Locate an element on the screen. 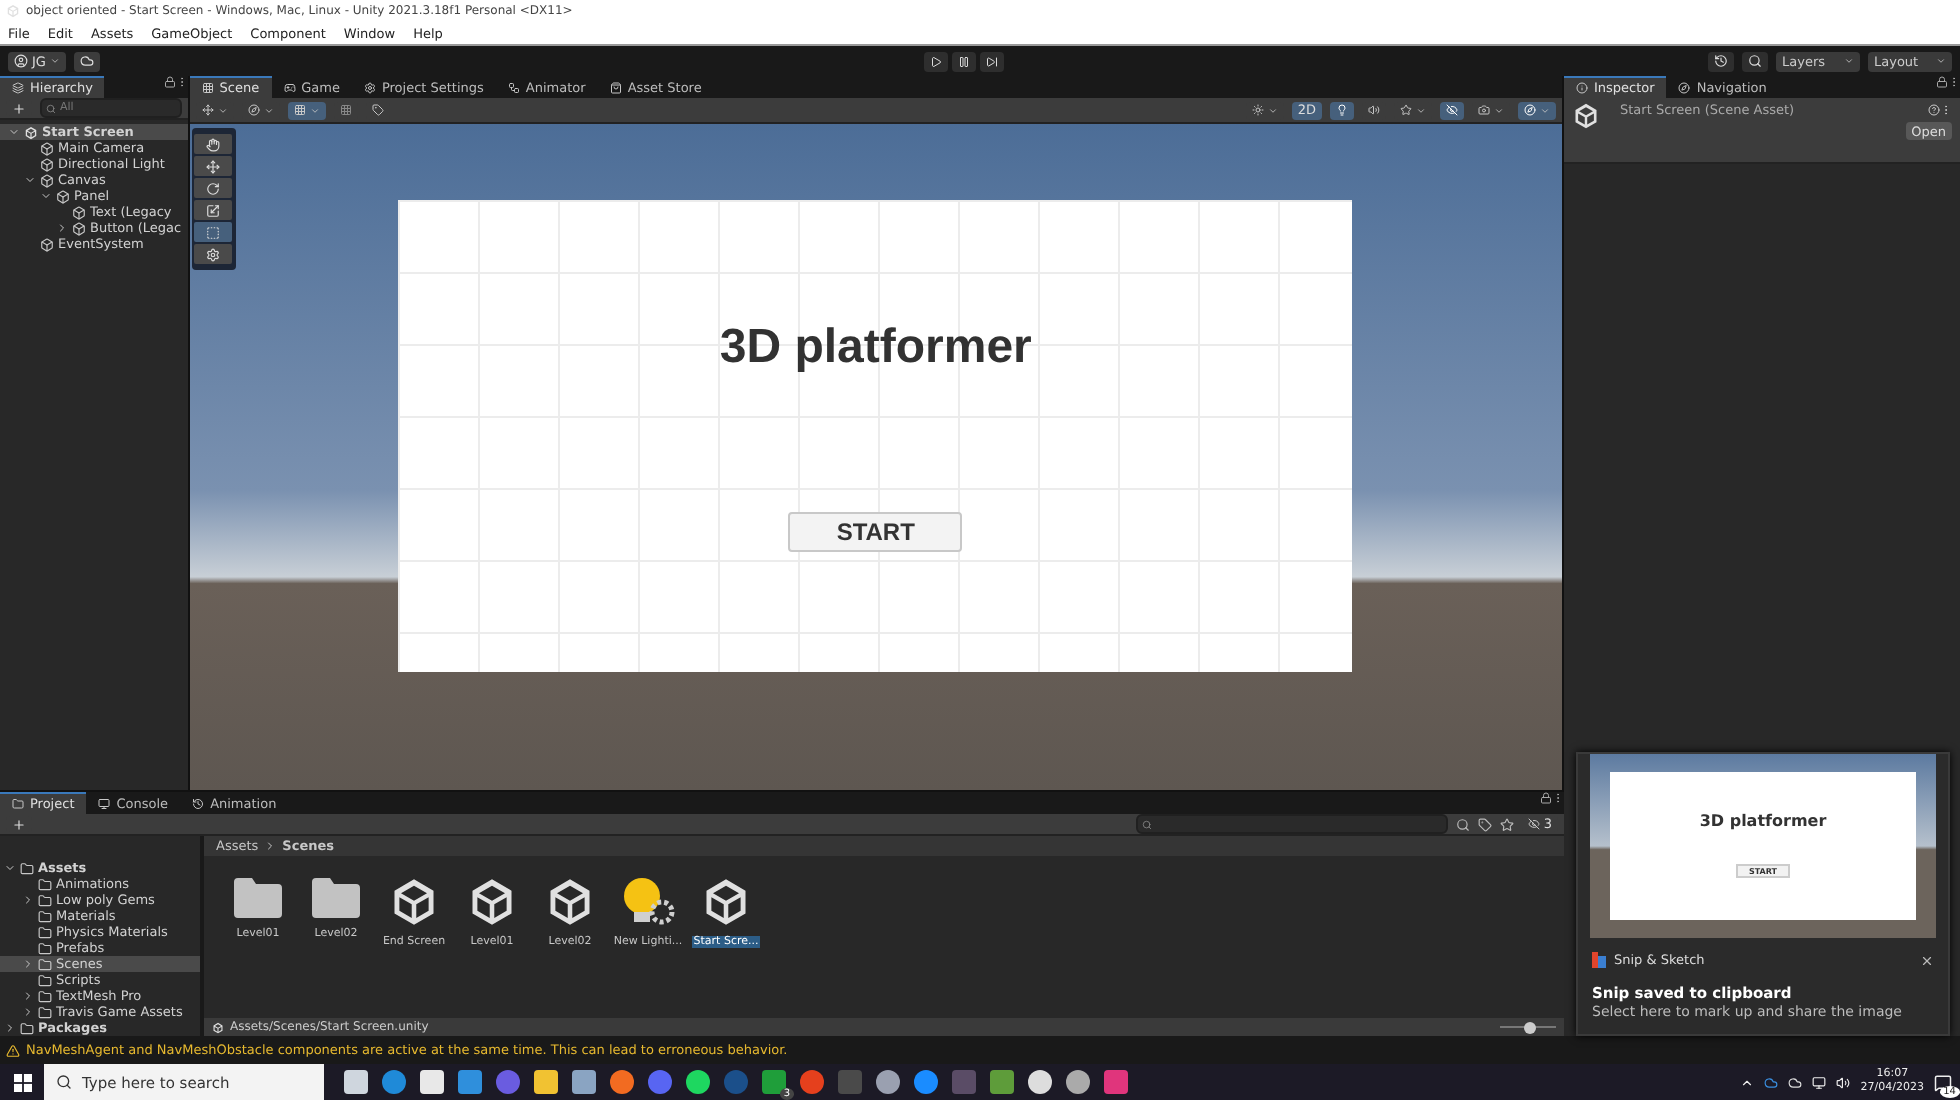 This screenshot has height=1100, width=1960. lighting-toggle is located at coordinates (1342, 110).